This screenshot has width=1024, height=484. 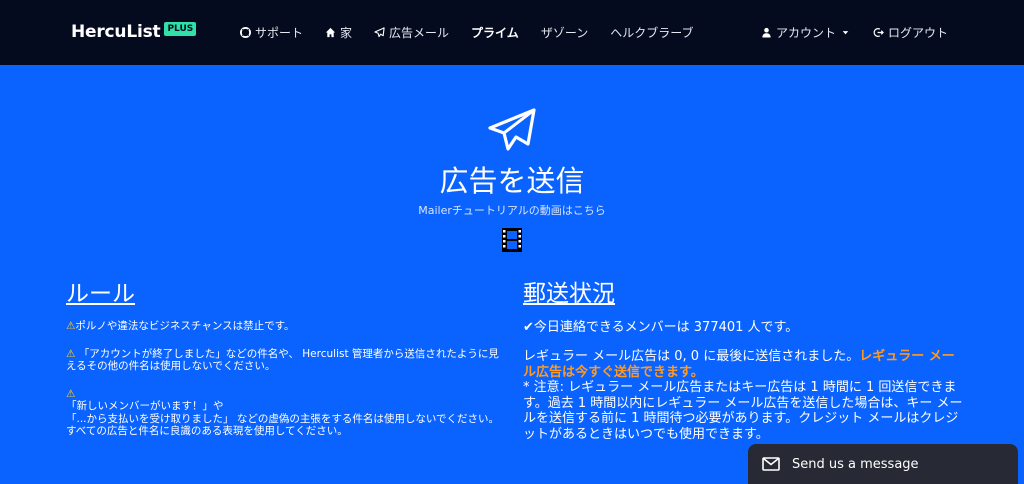 I want to click on account-dropdown: アカウント, so click(x=806, y=32).